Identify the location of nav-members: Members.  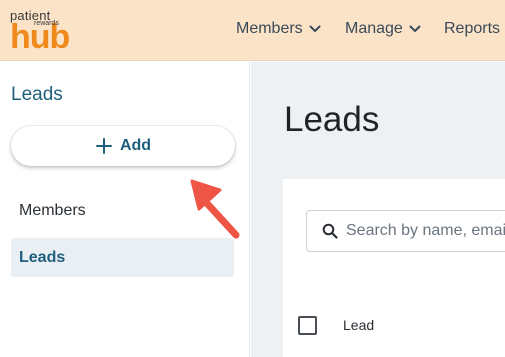
(278, 29).